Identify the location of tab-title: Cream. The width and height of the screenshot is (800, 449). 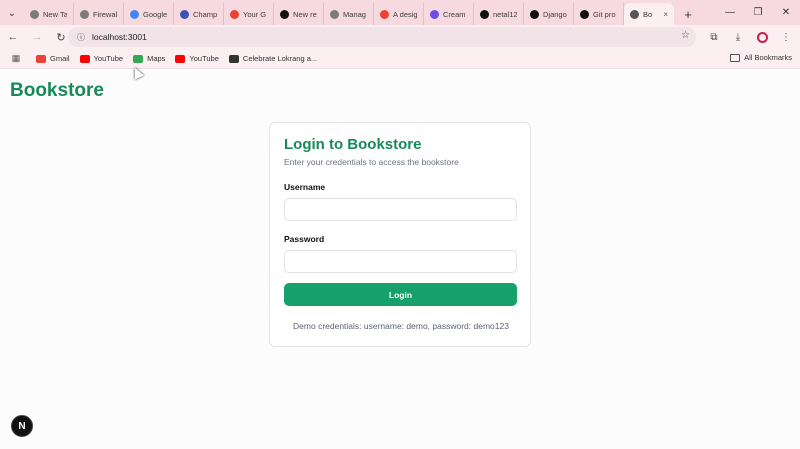
(454, 14).